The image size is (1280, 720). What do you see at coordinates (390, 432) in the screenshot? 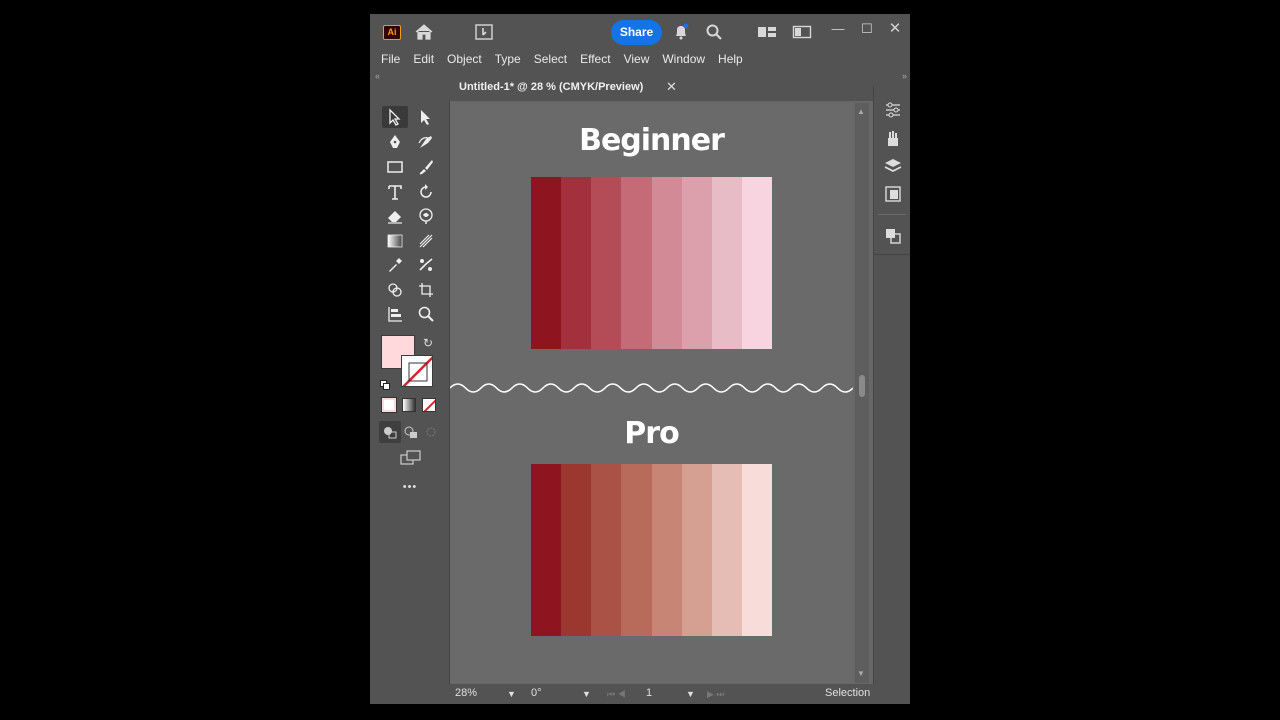
I see `draw-normal-icon` at bounding box center [390, 432].